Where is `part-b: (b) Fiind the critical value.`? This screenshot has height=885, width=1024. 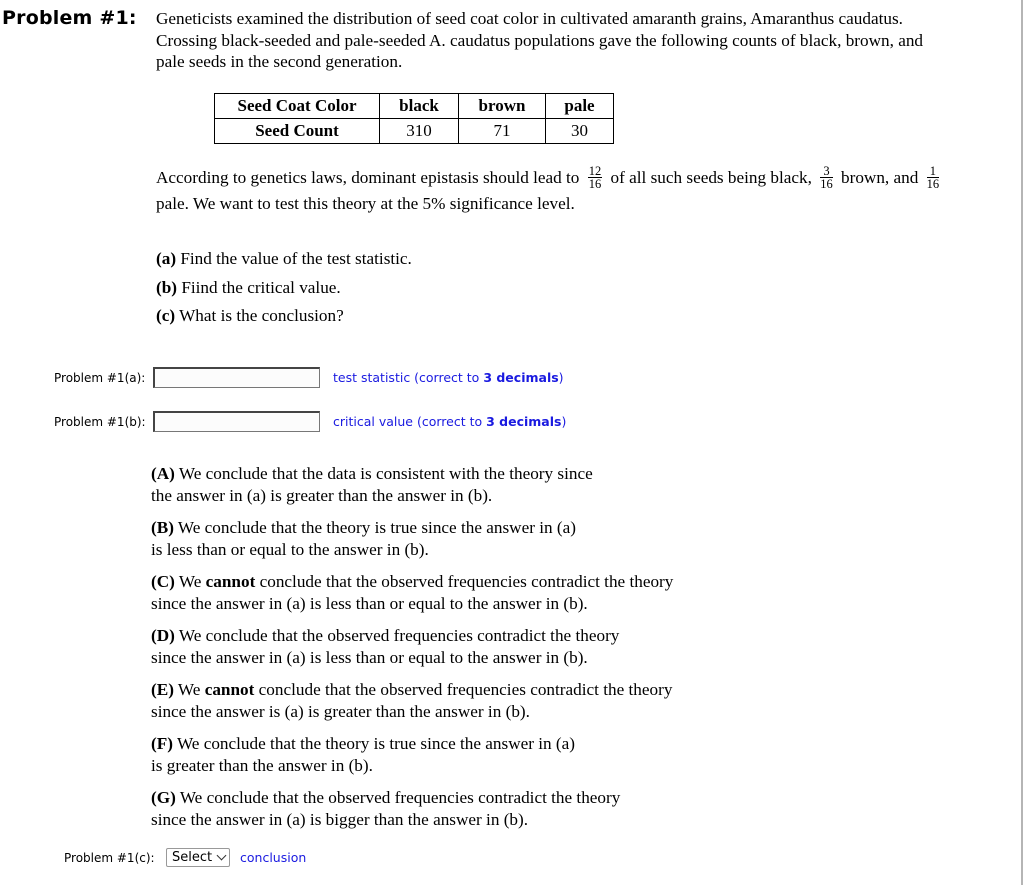 part-b: (b) Fiind the critical value. is located at coordinates (284, 288).